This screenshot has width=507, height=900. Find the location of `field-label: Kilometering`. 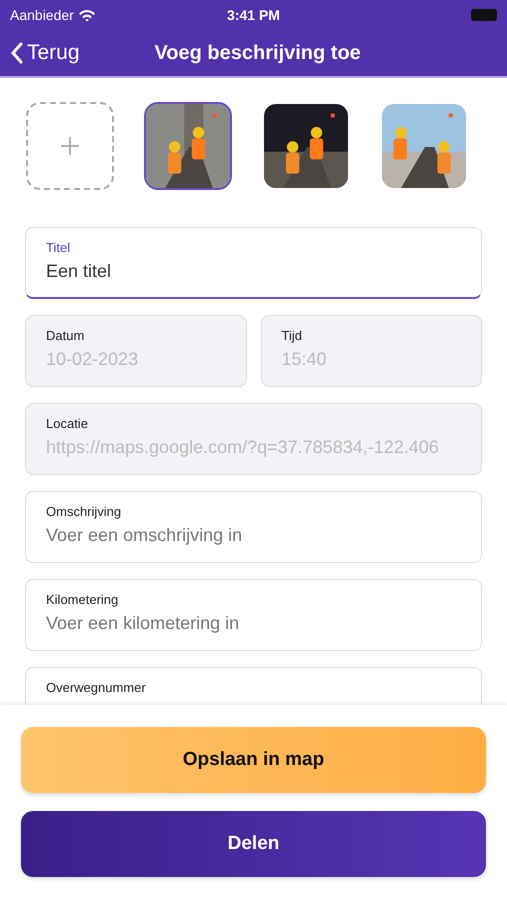

field-label: Kilometering is located at coordinates (83, 599).